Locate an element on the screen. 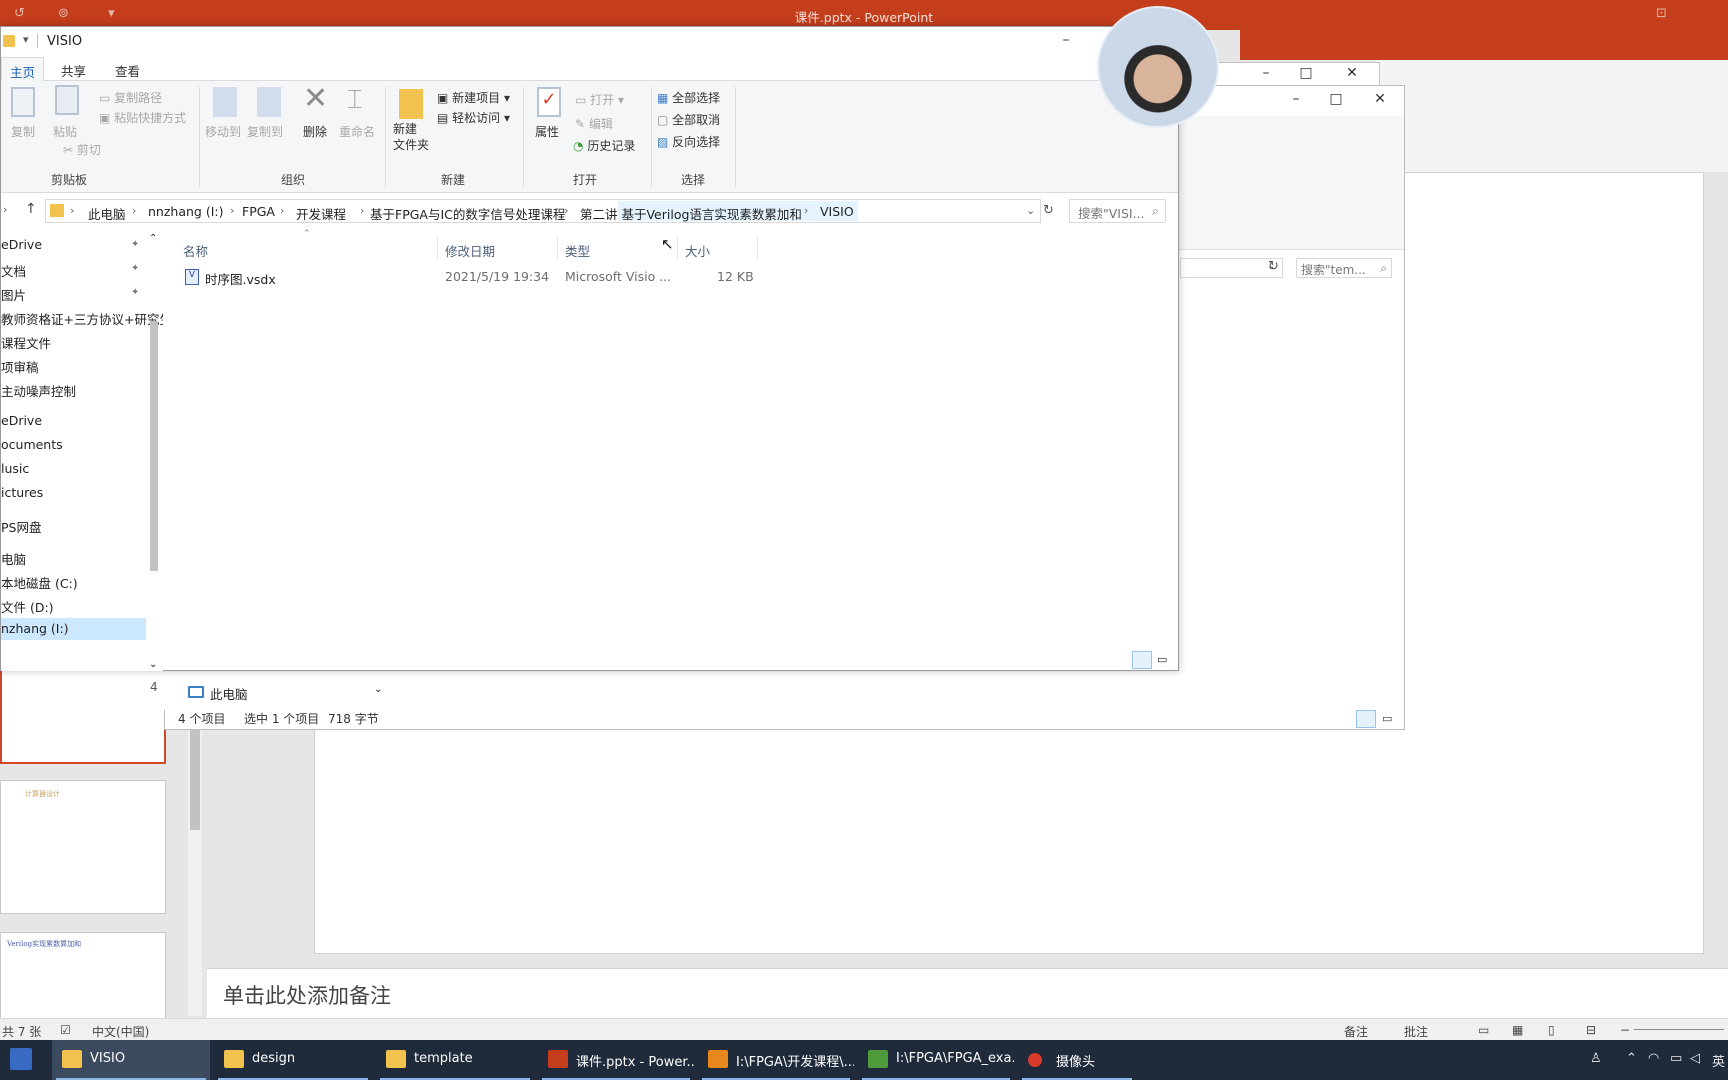 The height and width of the screenshot is (1080, 1728). nav-item-course-files: 课程文件 is located at coordinates (26, 342).